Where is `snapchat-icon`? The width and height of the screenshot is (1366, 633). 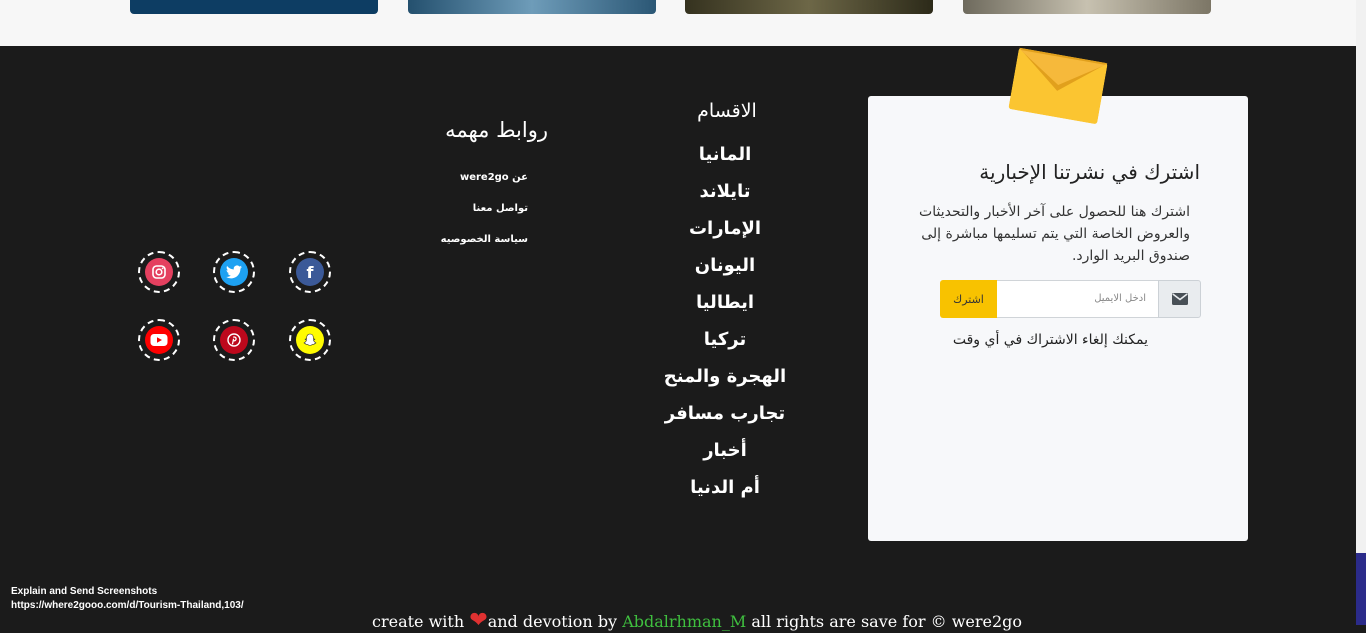
snapchat-icon is located at coordinates (310, 340).